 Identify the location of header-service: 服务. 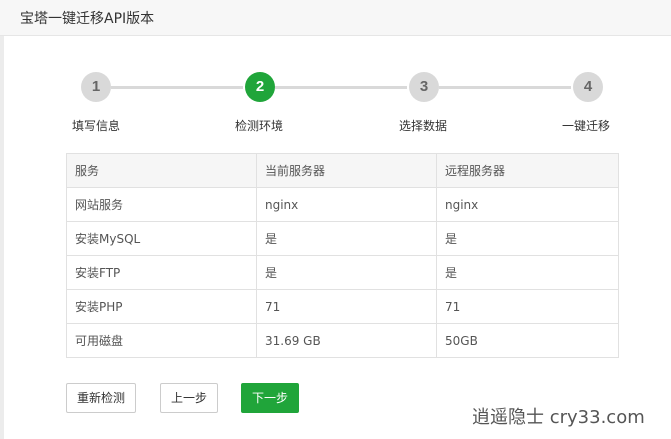
(161, 170).